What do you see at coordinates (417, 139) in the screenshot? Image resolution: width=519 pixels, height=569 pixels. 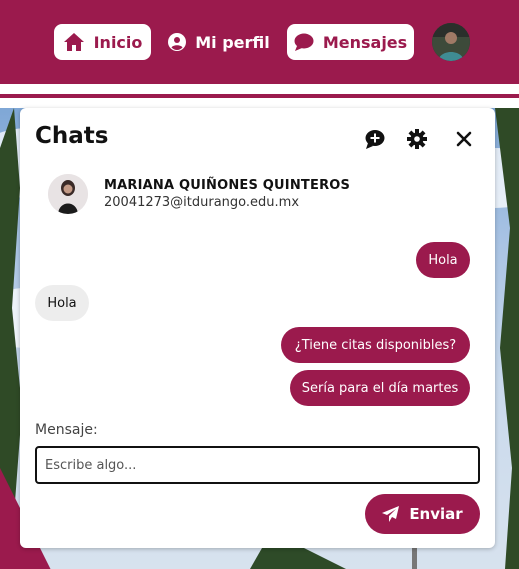 I see `gear-icon` at bounding box center [417, 139].